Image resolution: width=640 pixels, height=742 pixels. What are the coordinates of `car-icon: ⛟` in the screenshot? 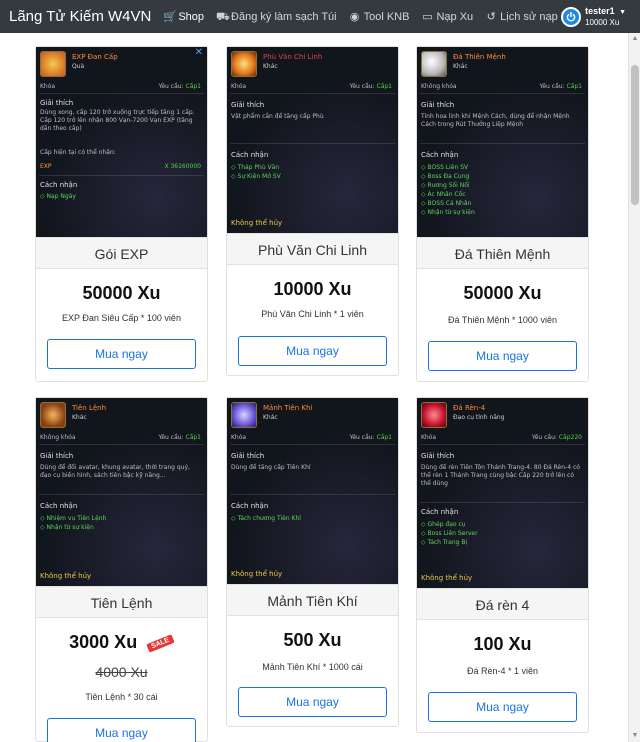 It's located at (223, 16).